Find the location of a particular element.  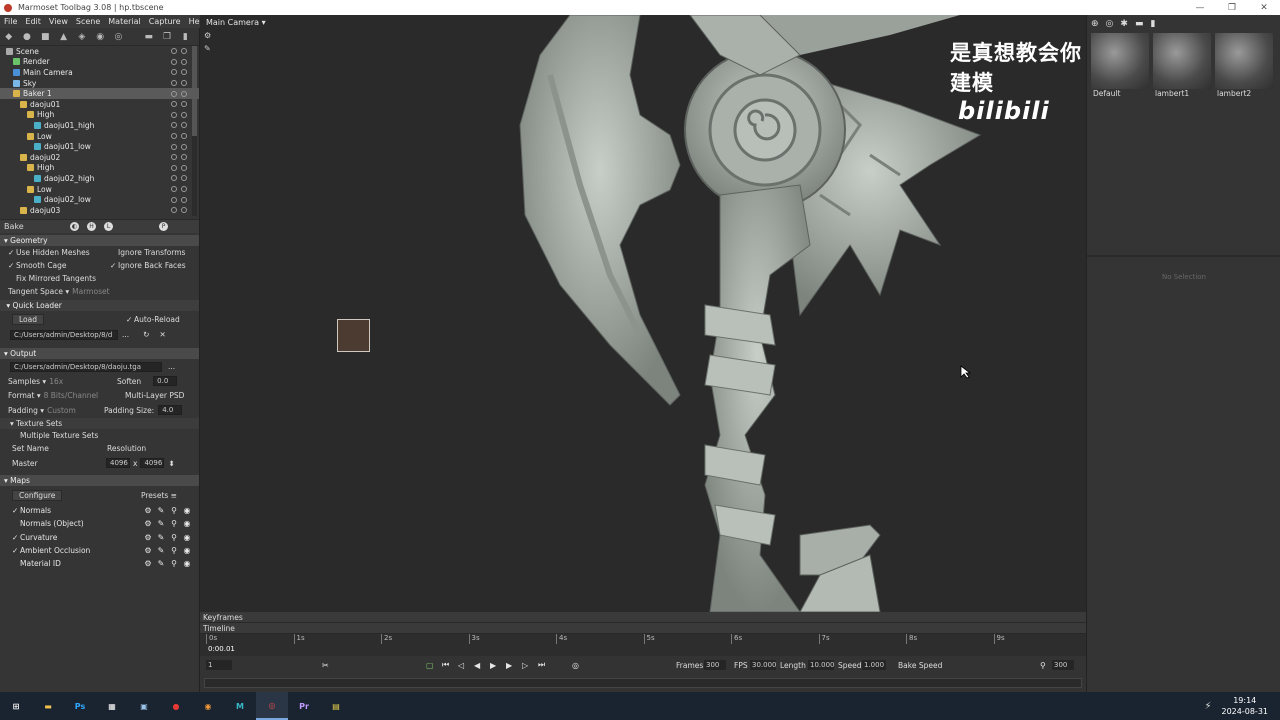

start-taskbar-button: ⊞ is located at coordinates (16, 706).